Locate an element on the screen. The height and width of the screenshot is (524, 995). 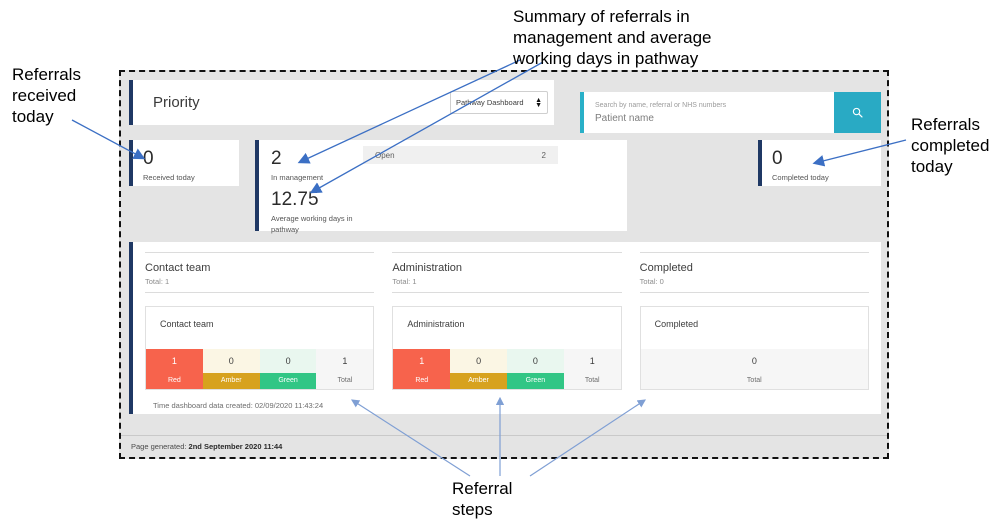
open-status-value: 2 is located at coordinates (543, 155).